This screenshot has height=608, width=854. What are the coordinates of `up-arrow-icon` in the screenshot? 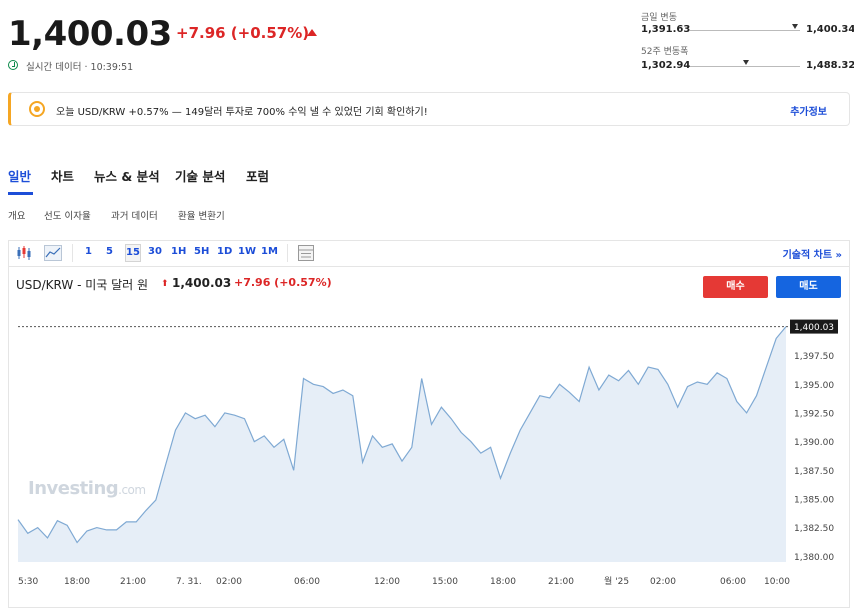 It's located at (312, 32).